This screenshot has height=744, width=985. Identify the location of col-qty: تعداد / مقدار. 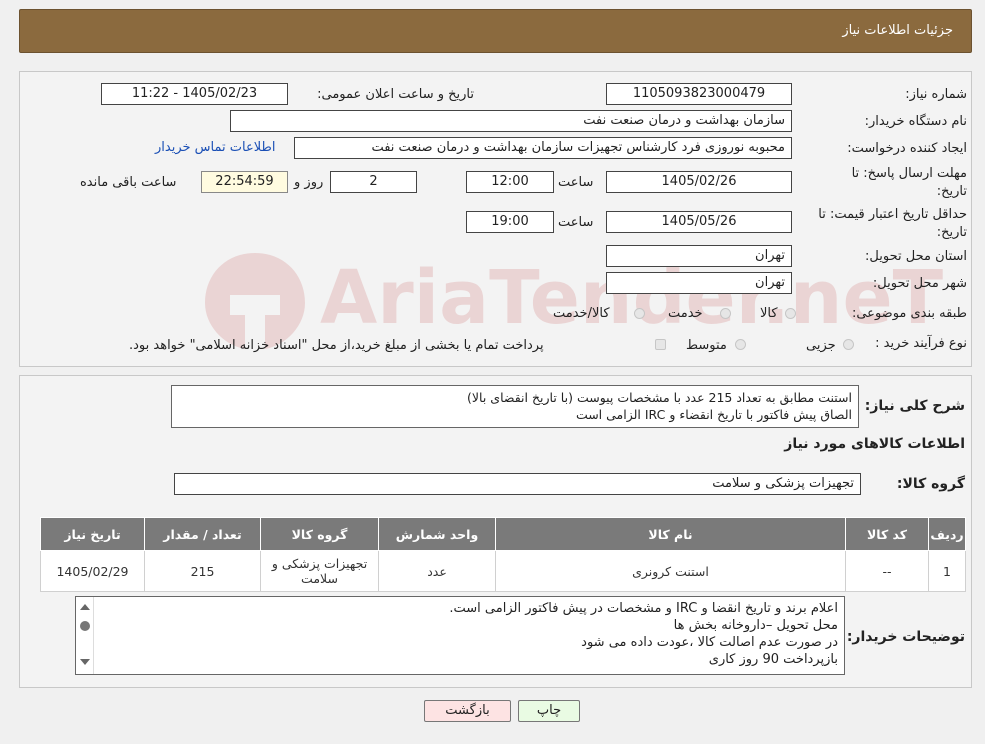
(202, 534).